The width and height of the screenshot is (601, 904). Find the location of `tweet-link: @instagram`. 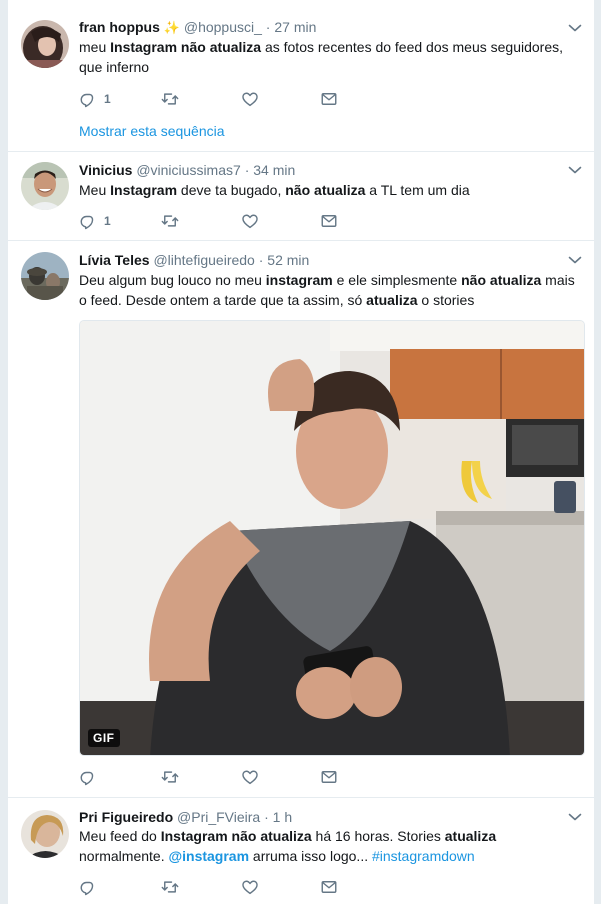

tweet-link: @instagram is located at coordinates (208, 856).